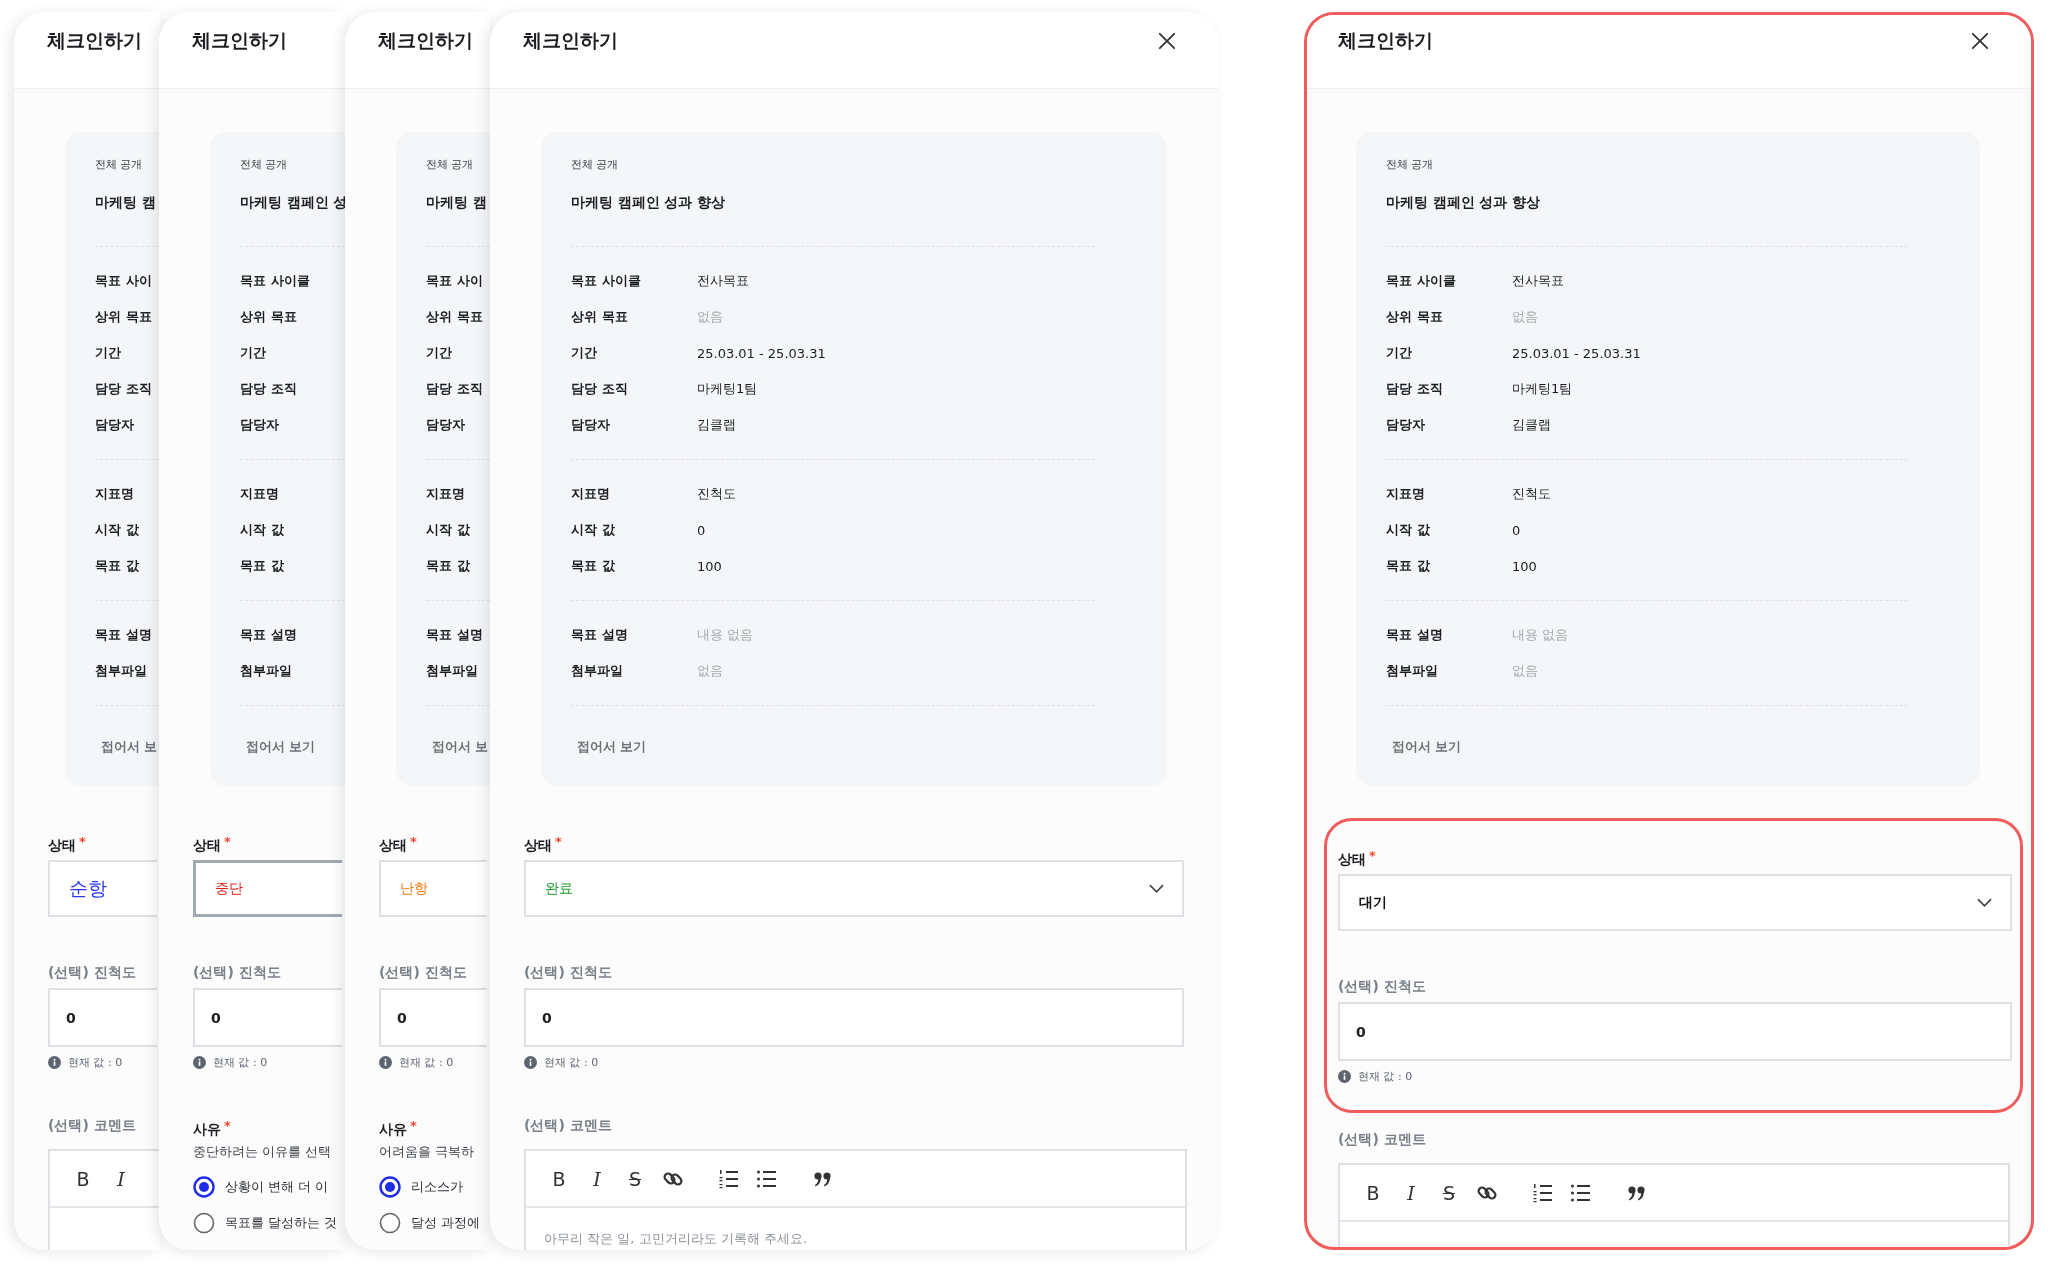 This screenshot has width=2048, height=1265. Describe the element at coordinates (855, 1199) in the screenshot. I see `comment-editor: B I S 아무리 작은 일, 고민거리라도 기록해 주세요.` at that location.